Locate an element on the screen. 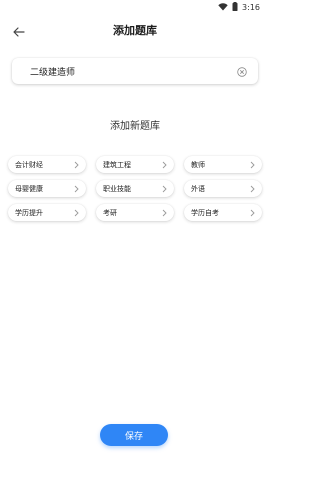 Image resolution: width=320 pixels, height=480 pixels. category-label: 学历提升 is located at coordinates (29, 212).